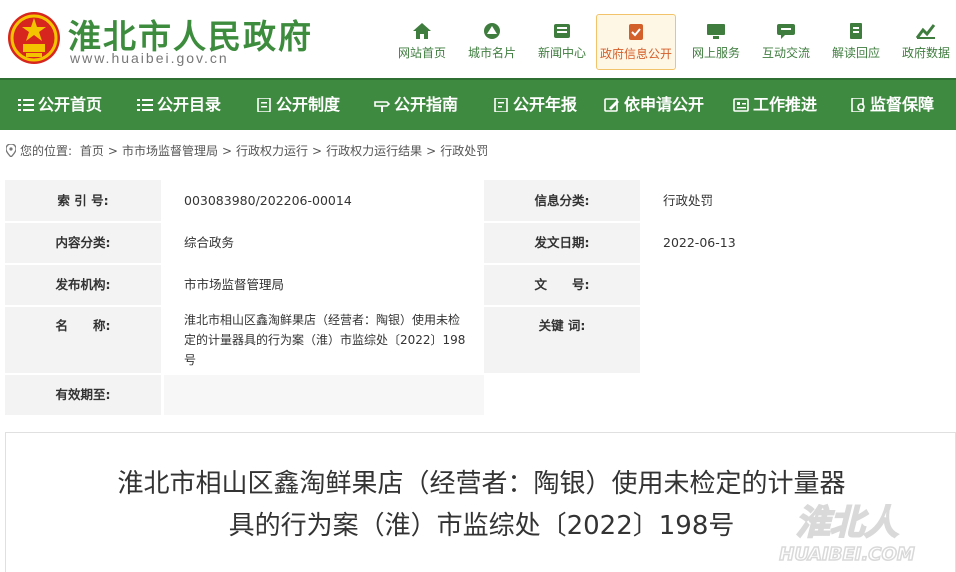 This screenshot has width=956, height=572. I want to click on index-value: 003083980/202206-00014, so click(324, 200).